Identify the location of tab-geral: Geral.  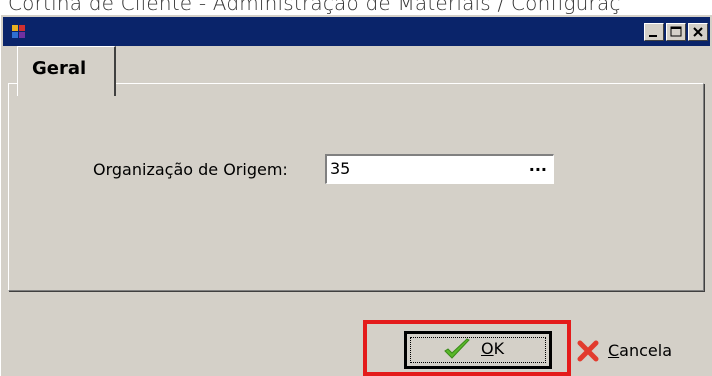
(66, 71).